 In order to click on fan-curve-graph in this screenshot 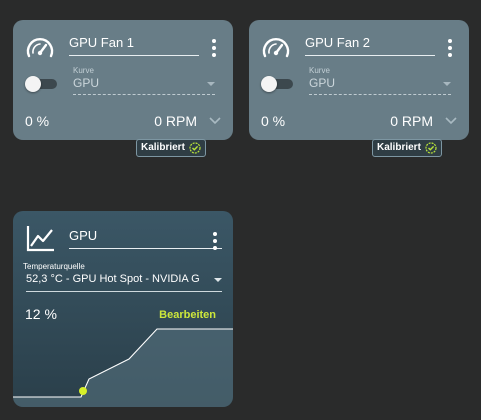, I will do `click(123, 367)`.